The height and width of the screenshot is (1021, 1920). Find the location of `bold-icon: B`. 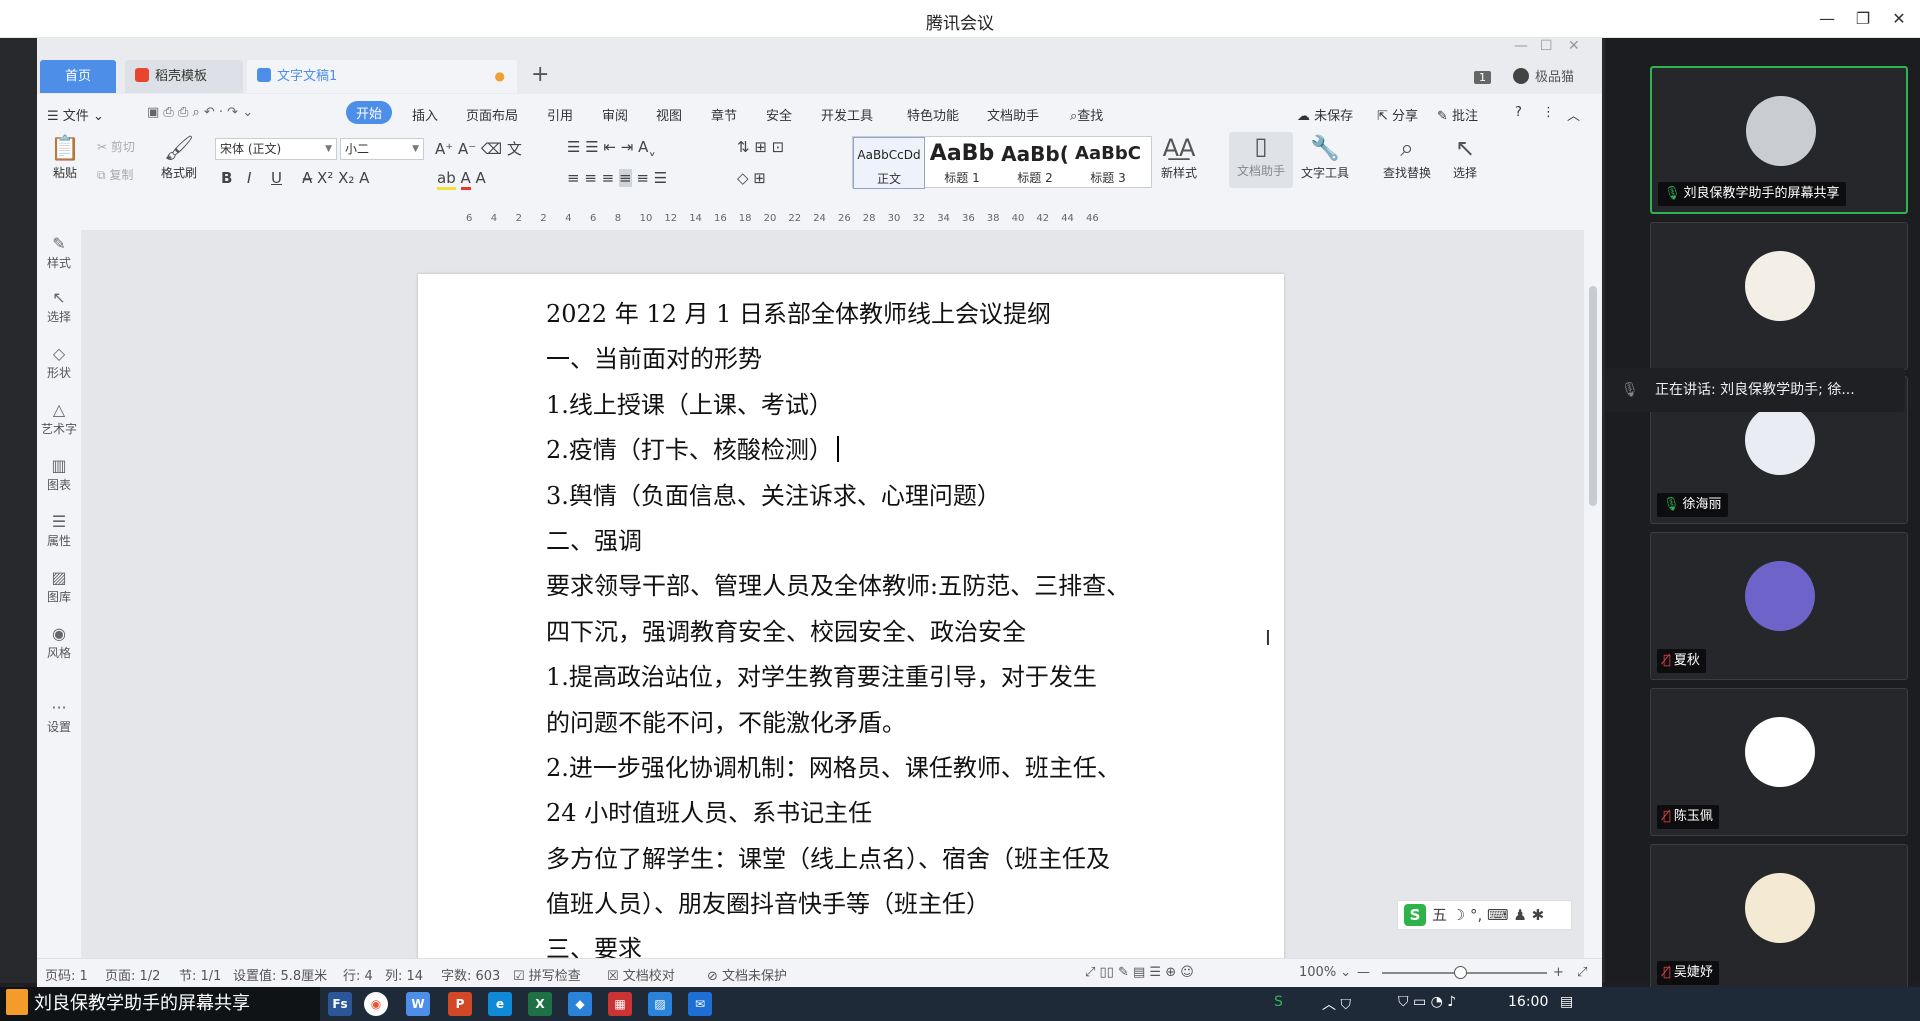

bold-icon: B is located at coordinates (226, 178).